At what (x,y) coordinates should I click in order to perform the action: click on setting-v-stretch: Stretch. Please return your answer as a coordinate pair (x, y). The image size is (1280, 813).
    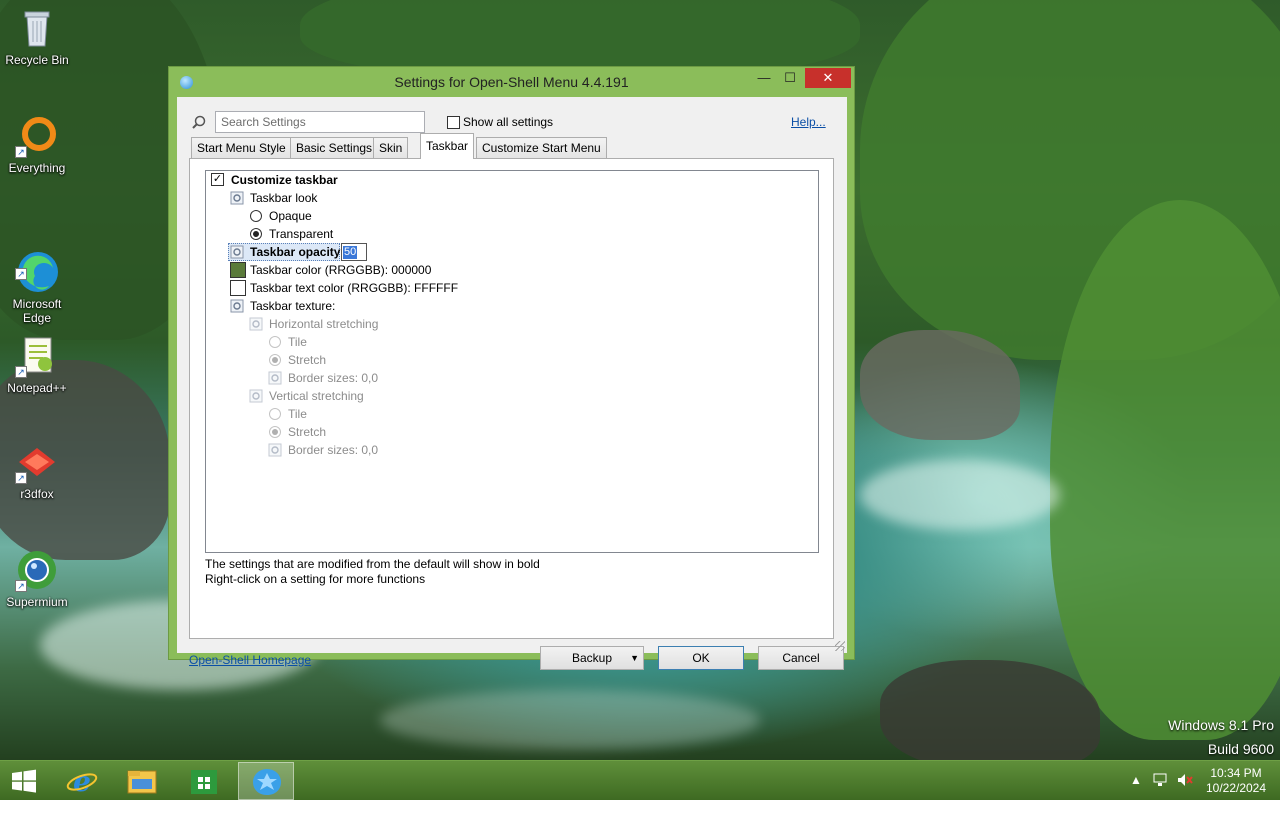
    Looking at the image, I should click on (369, 432).